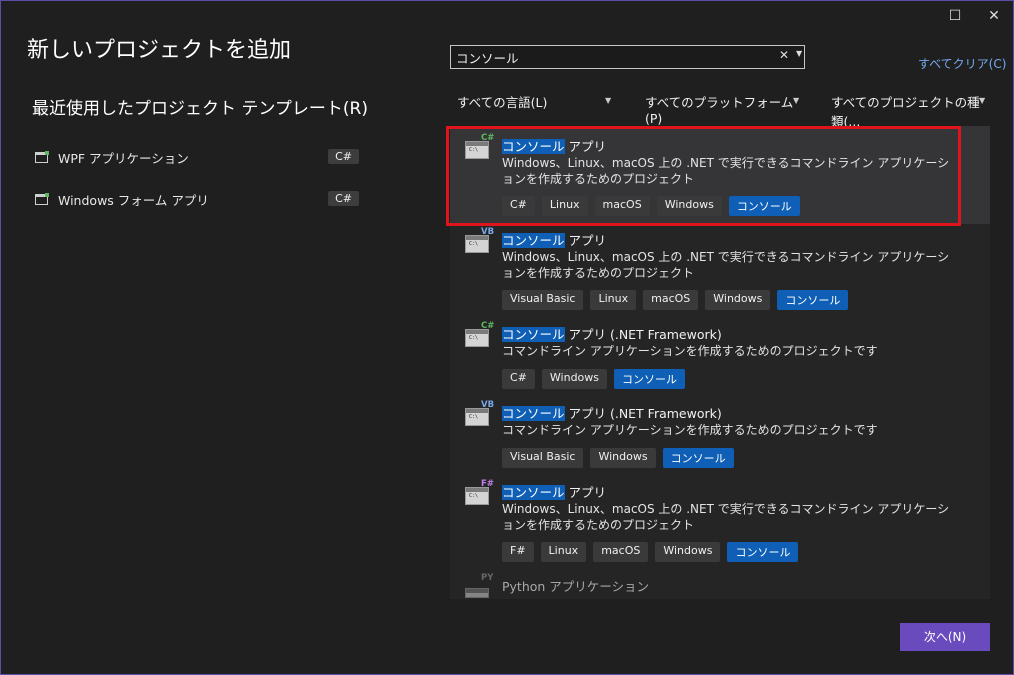 This screenshot has height=675, width=1014. I want to click on maximize-button: ☐, so click(955, 16).